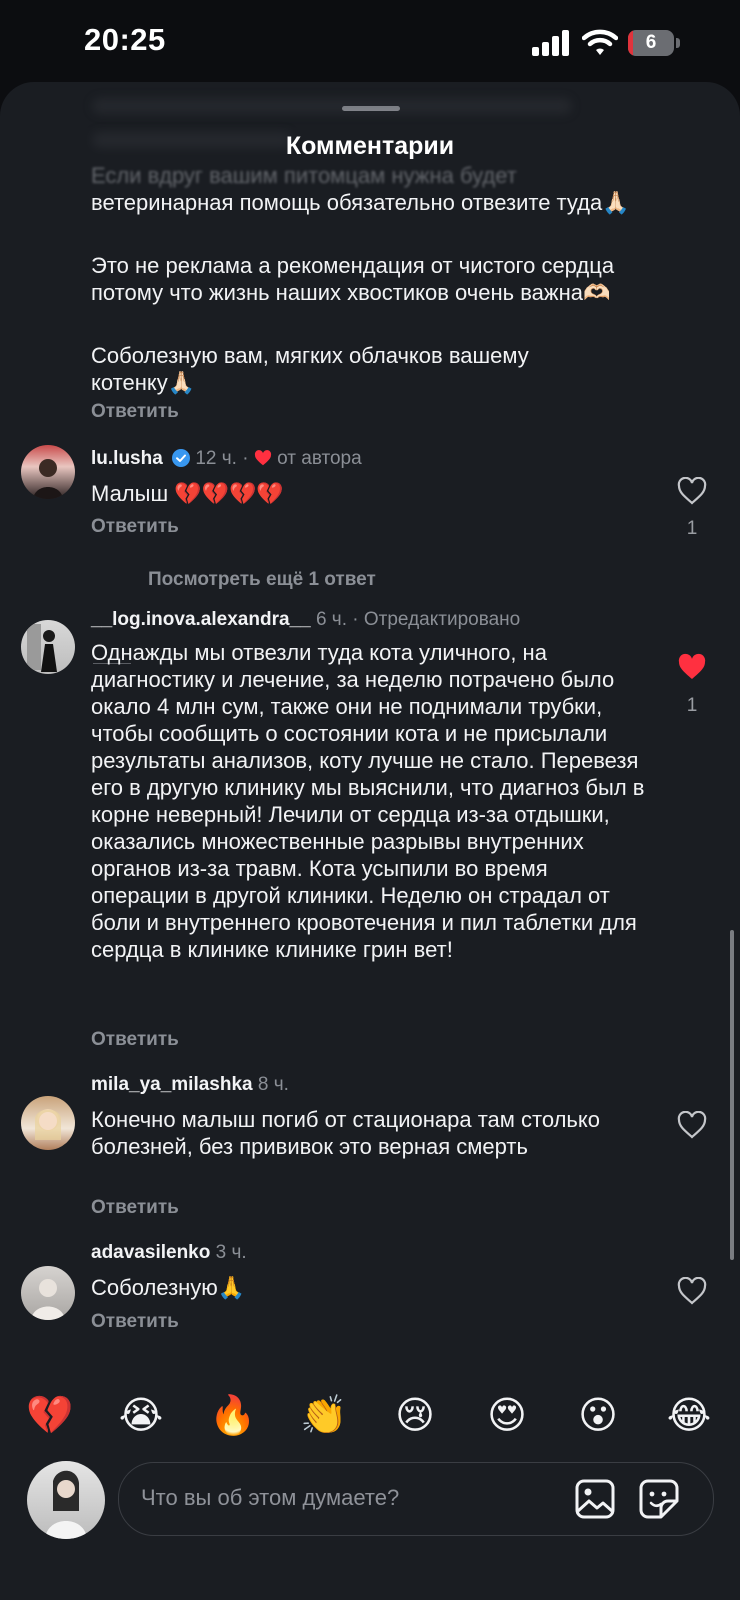 The width and height of the screenshot is (740, 1600). What do you see at coordinates (262, 580) in the screenshot?
I see `view-more-replies: Посмотреть ещё 1 ответ` at bounding box center [262, 580].